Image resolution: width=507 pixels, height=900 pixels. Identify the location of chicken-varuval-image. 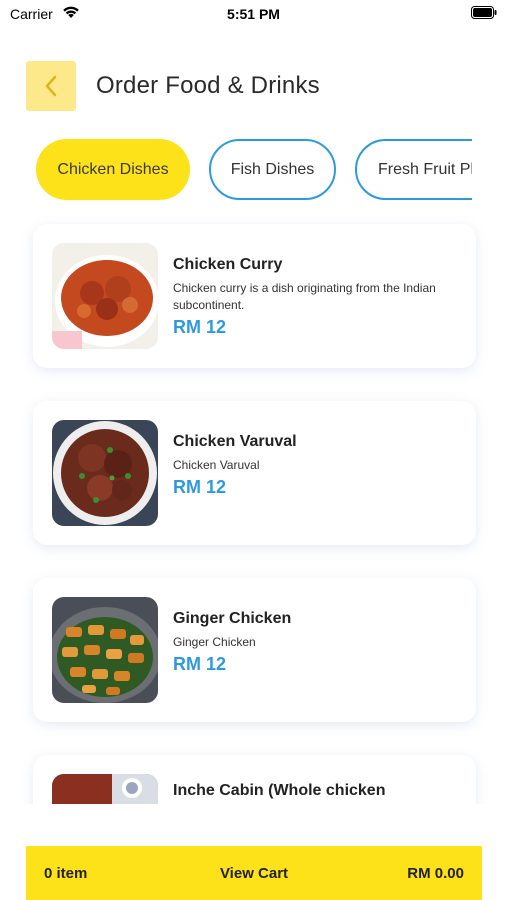
(105, 473).